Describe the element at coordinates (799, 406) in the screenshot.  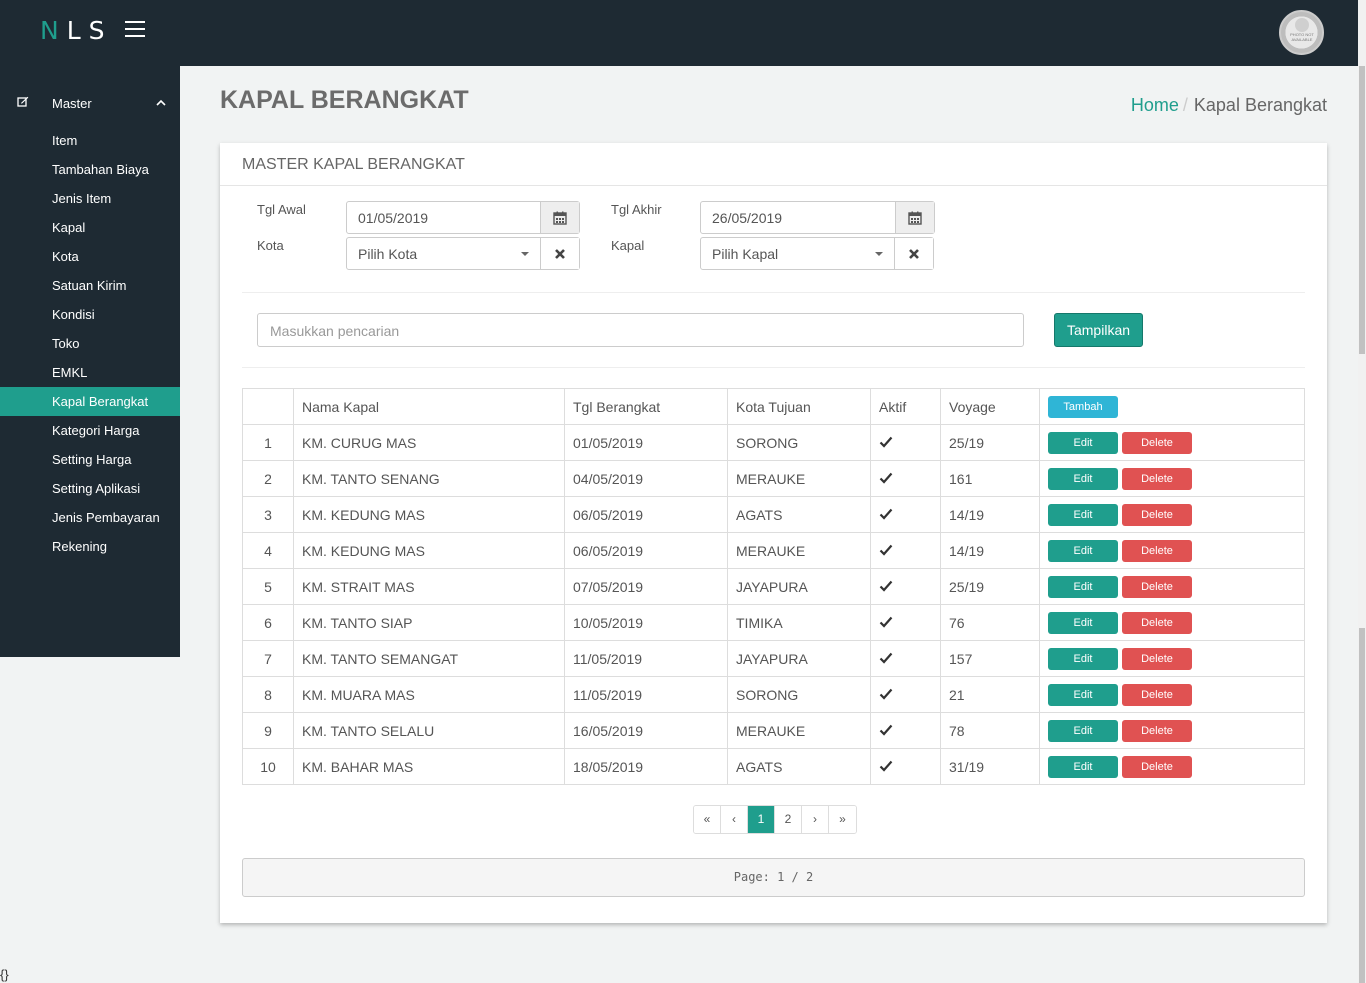
I see `col-header-kota: Kota Tujuan` at that location.